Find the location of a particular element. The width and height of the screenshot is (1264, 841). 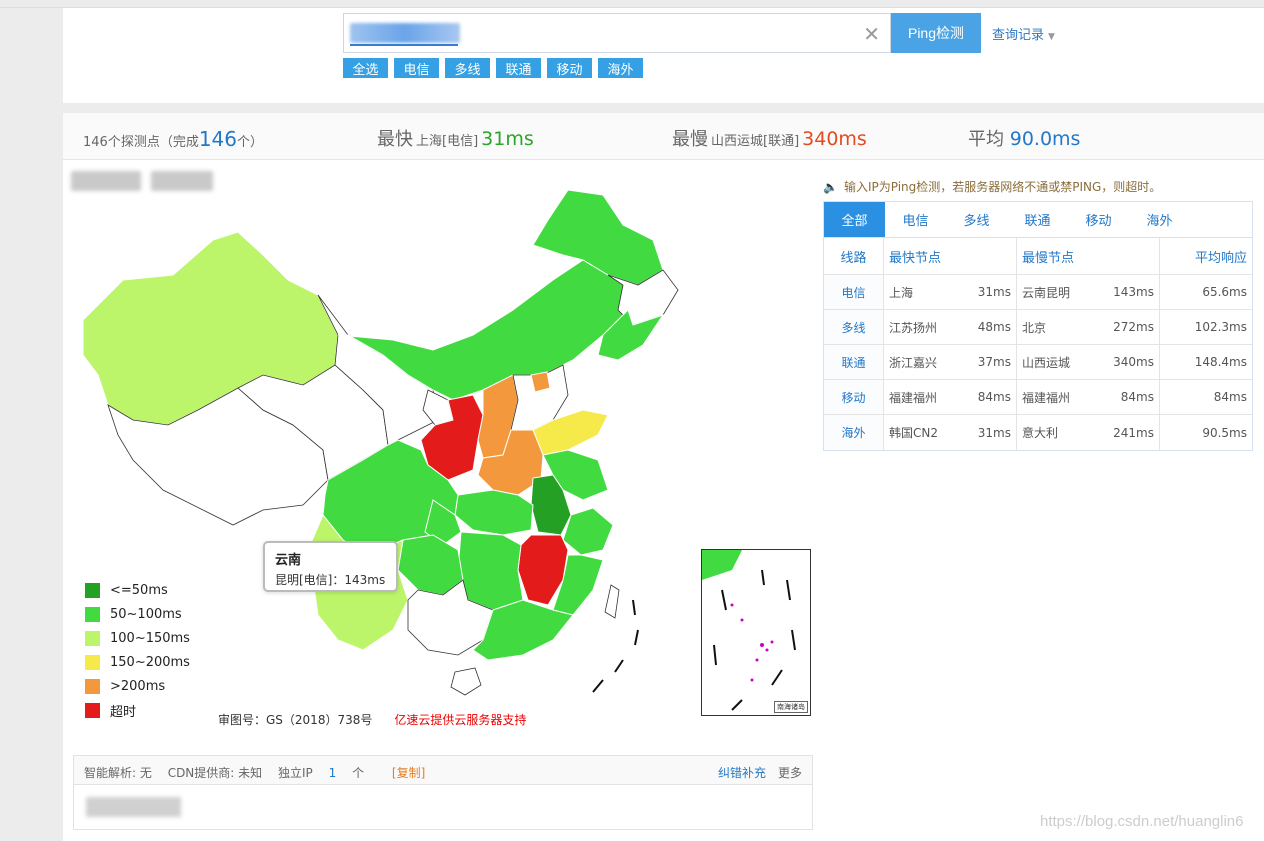

tooltip-line: 昆明[电信]：143ms is located at coordinates (330, 580).